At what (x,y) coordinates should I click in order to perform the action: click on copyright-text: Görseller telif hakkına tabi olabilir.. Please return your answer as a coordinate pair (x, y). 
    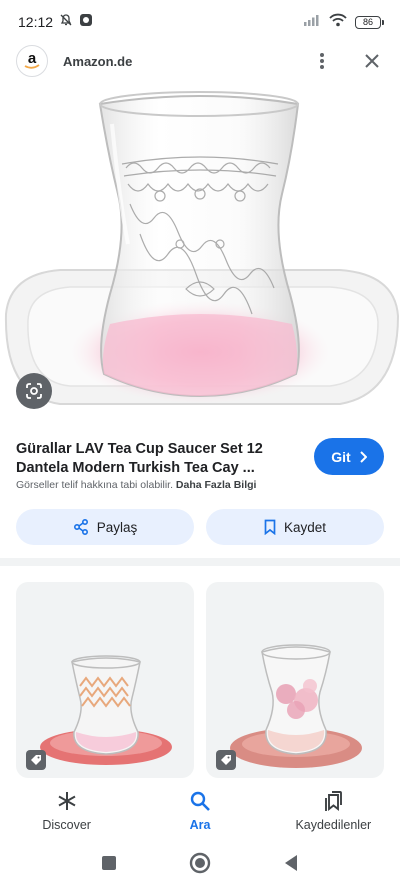
    Looking at the image, I should click on (94, 485).